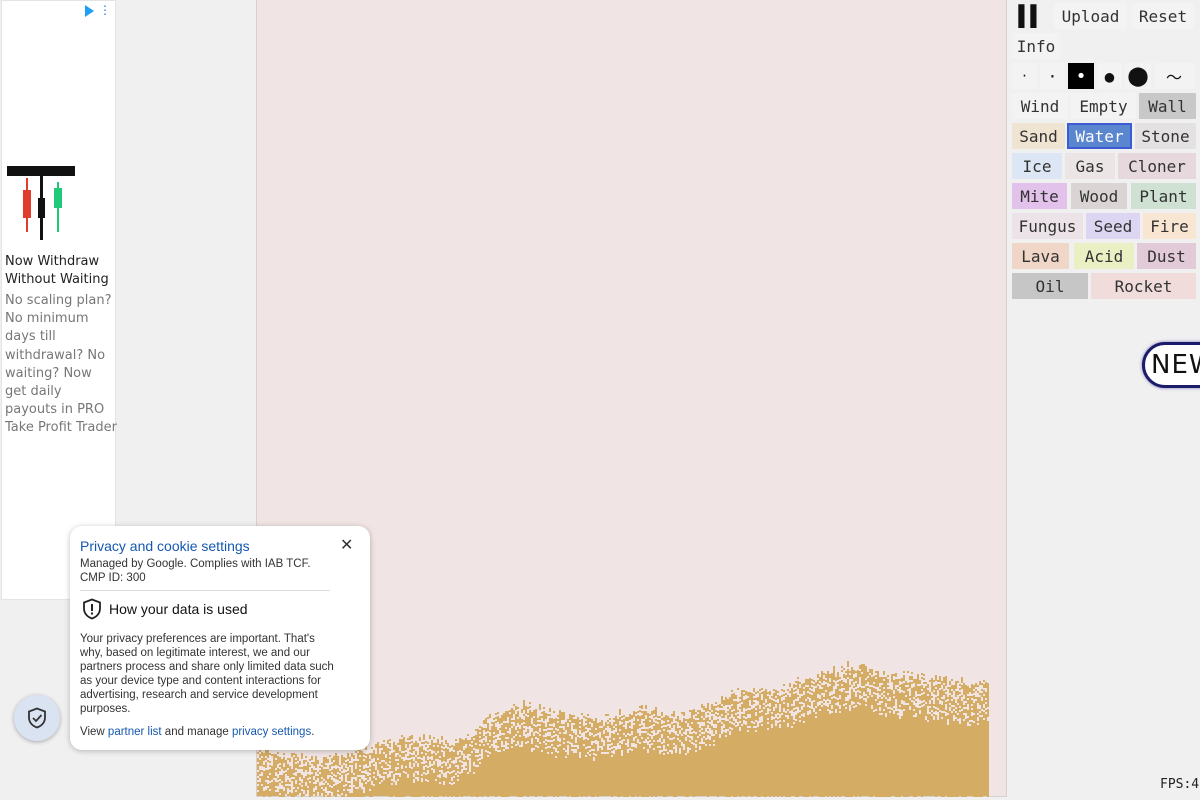  What do you see at coordinates (1104, 256) in the screenshot?
I see `element-acid-button: Acid` at bounding box center [1104, 256].